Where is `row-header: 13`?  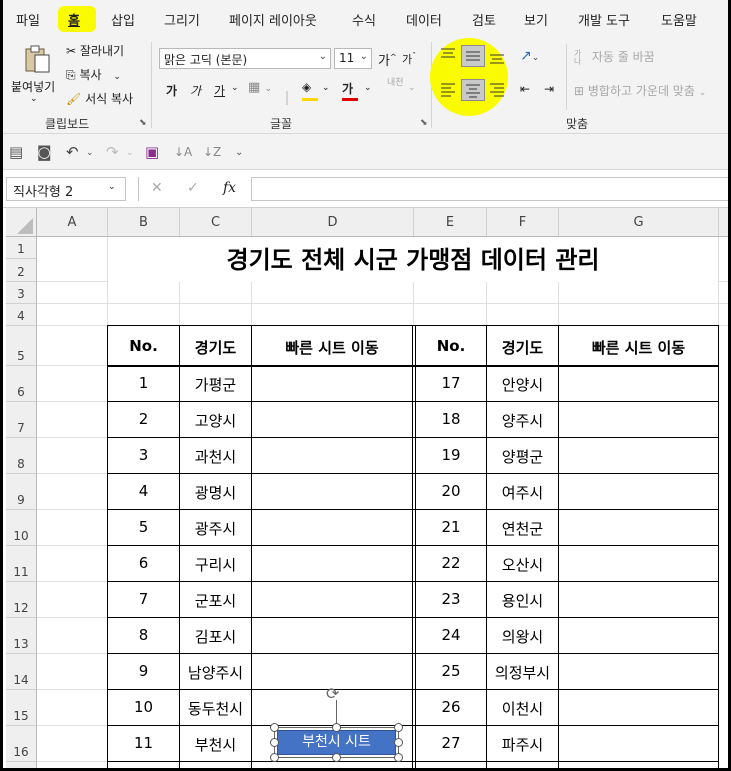
row-header: 13 is located at coordinates (21, 636).